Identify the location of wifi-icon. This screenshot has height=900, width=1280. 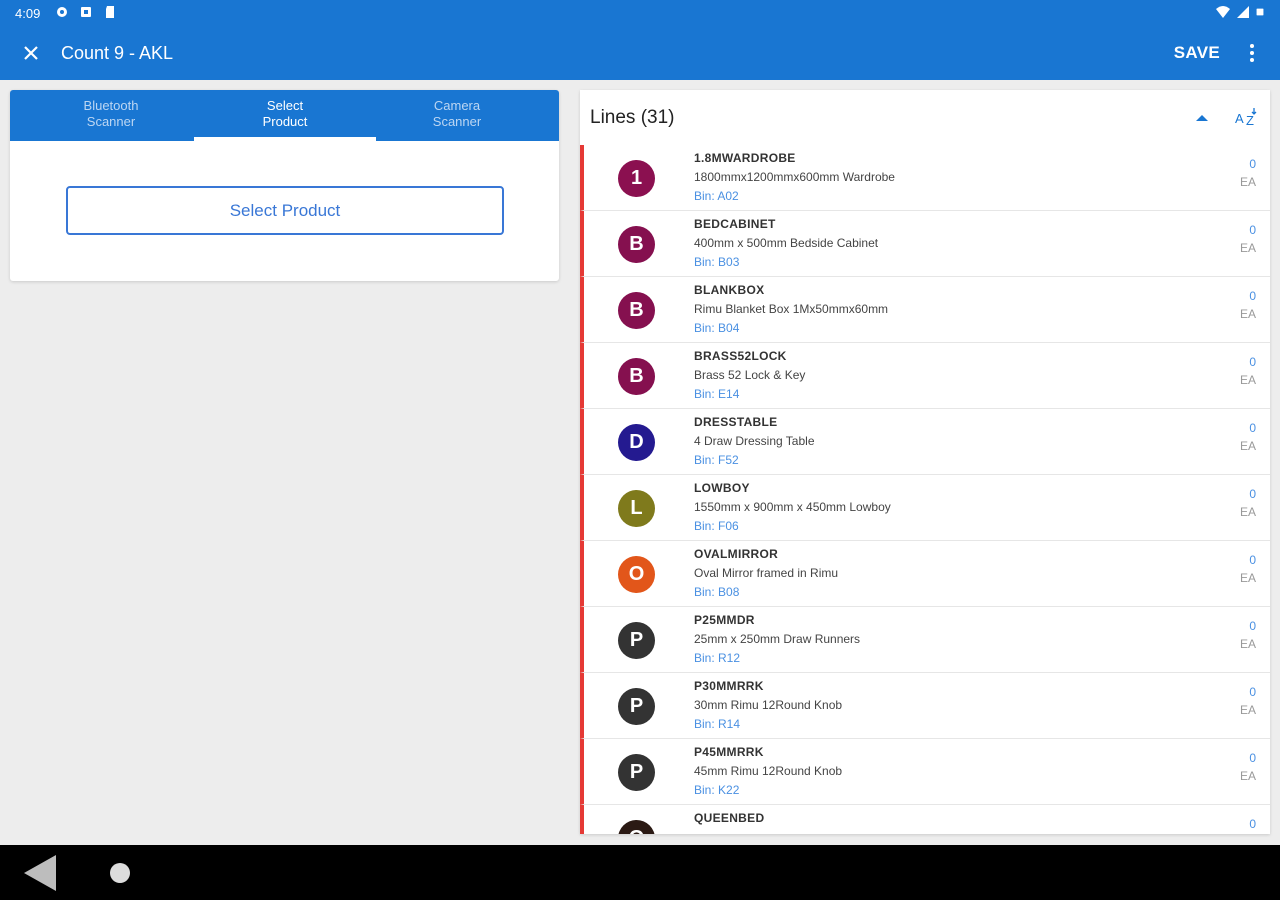
(1223, 12).